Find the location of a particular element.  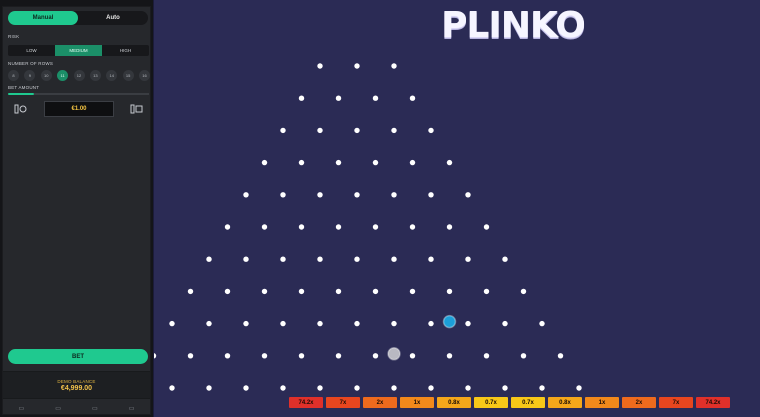

balance-value: €4,999.00 is located at coordinates (76, 388).